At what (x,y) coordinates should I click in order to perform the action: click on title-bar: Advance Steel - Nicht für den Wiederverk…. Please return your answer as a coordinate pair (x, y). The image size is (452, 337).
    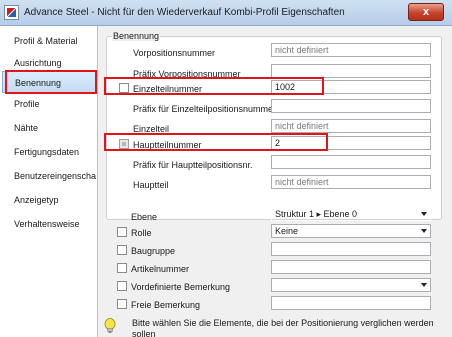
    Looking at the image, I should click on (226, 13).